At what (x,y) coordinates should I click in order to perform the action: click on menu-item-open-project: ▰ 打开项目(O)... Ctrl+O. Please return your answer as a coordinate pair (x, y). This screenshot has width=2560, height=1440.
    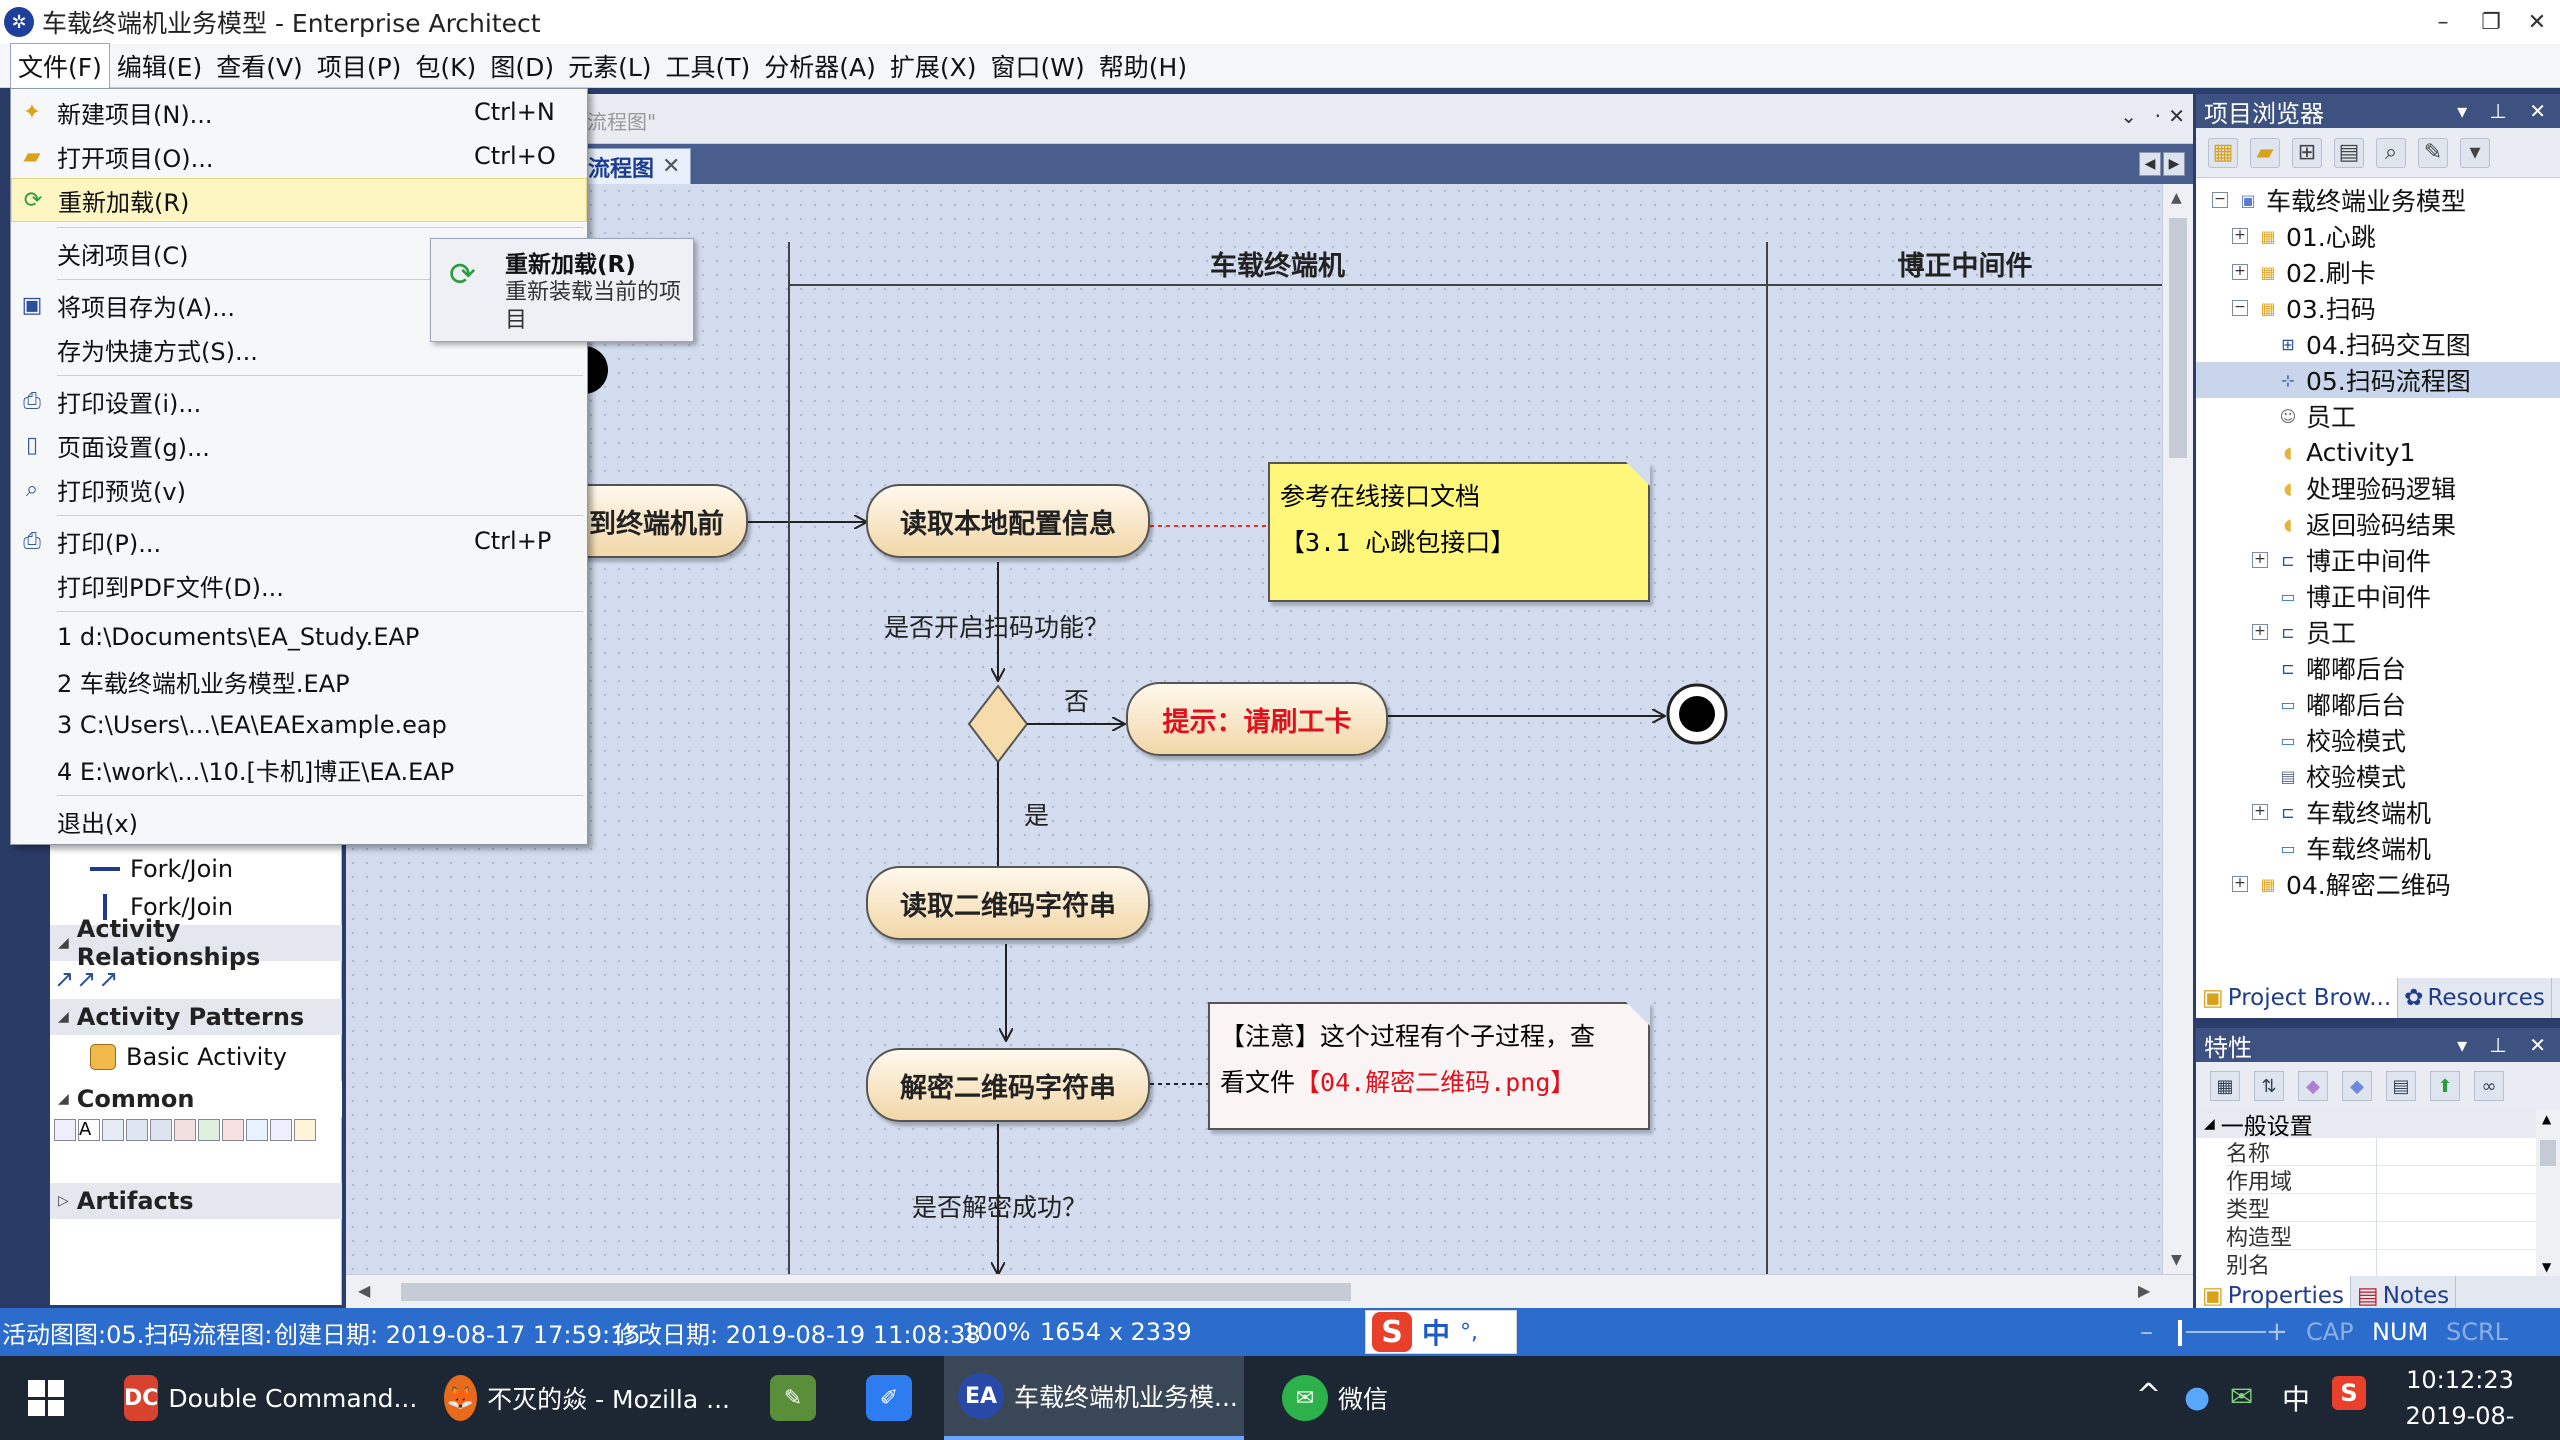
    Looking at the image, I should click on (299, 156).